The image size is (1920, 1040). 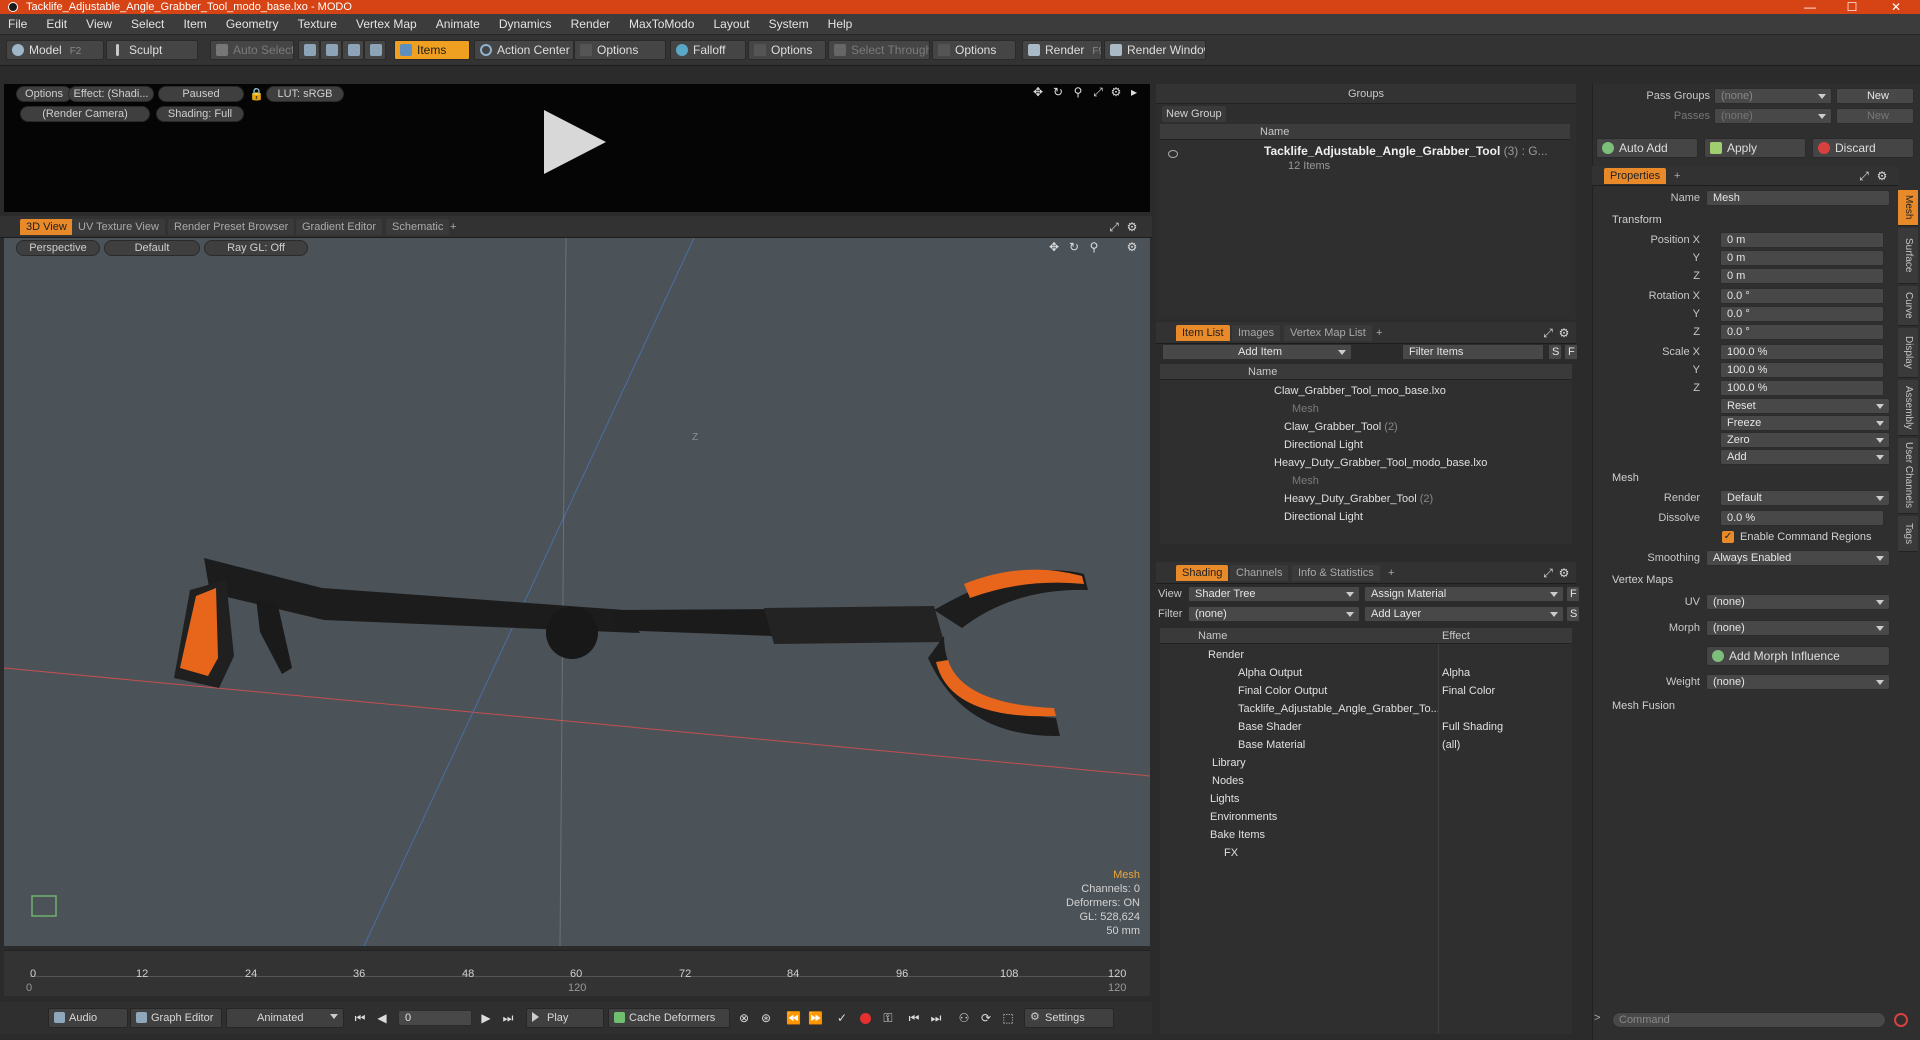 I want to click on menu-system: System, so click(x=789, y=24).